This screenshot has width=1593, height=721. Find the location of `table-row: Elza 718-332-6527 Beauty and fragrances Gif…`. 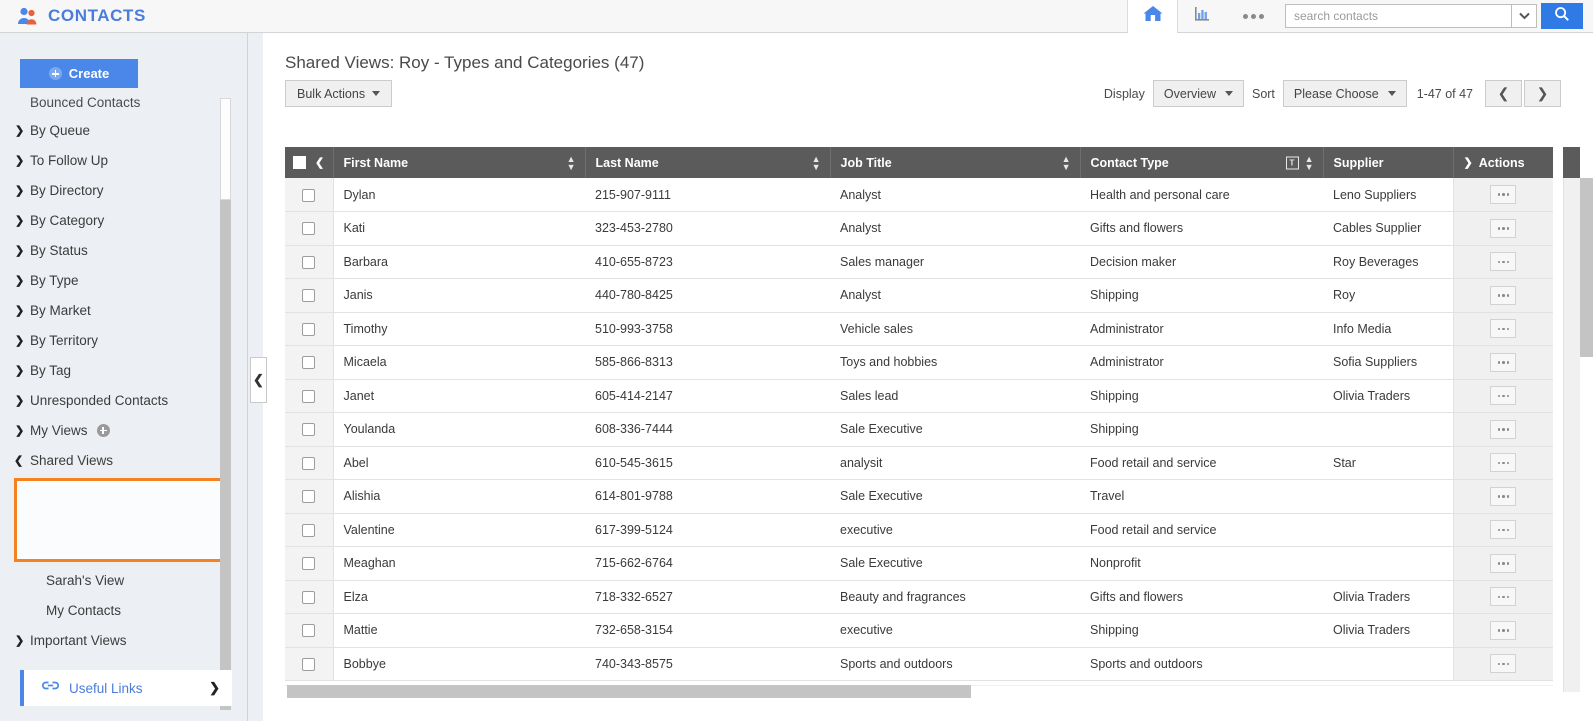

table-row: Elza 718-332-6527 Beauty and fragrances Gif… is located at coordinates (919, 597).